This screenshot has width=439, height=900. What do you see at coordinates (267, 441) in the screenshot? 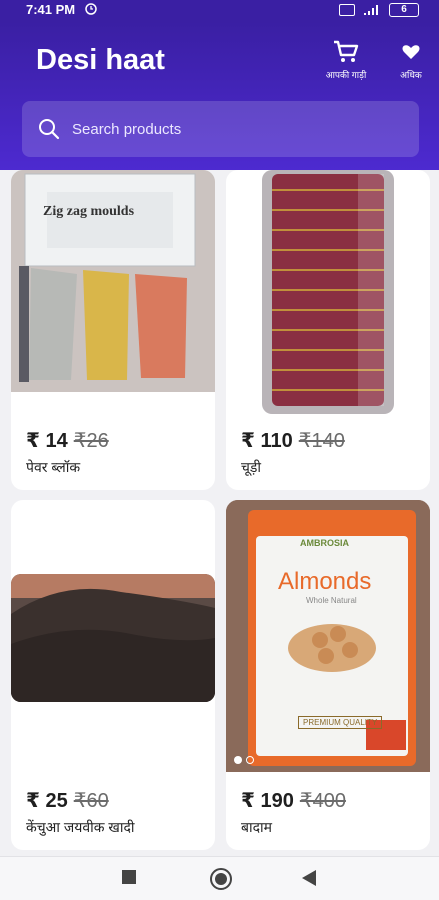
I see `product-price: ₹ 110` at bounding box center [267, 441].